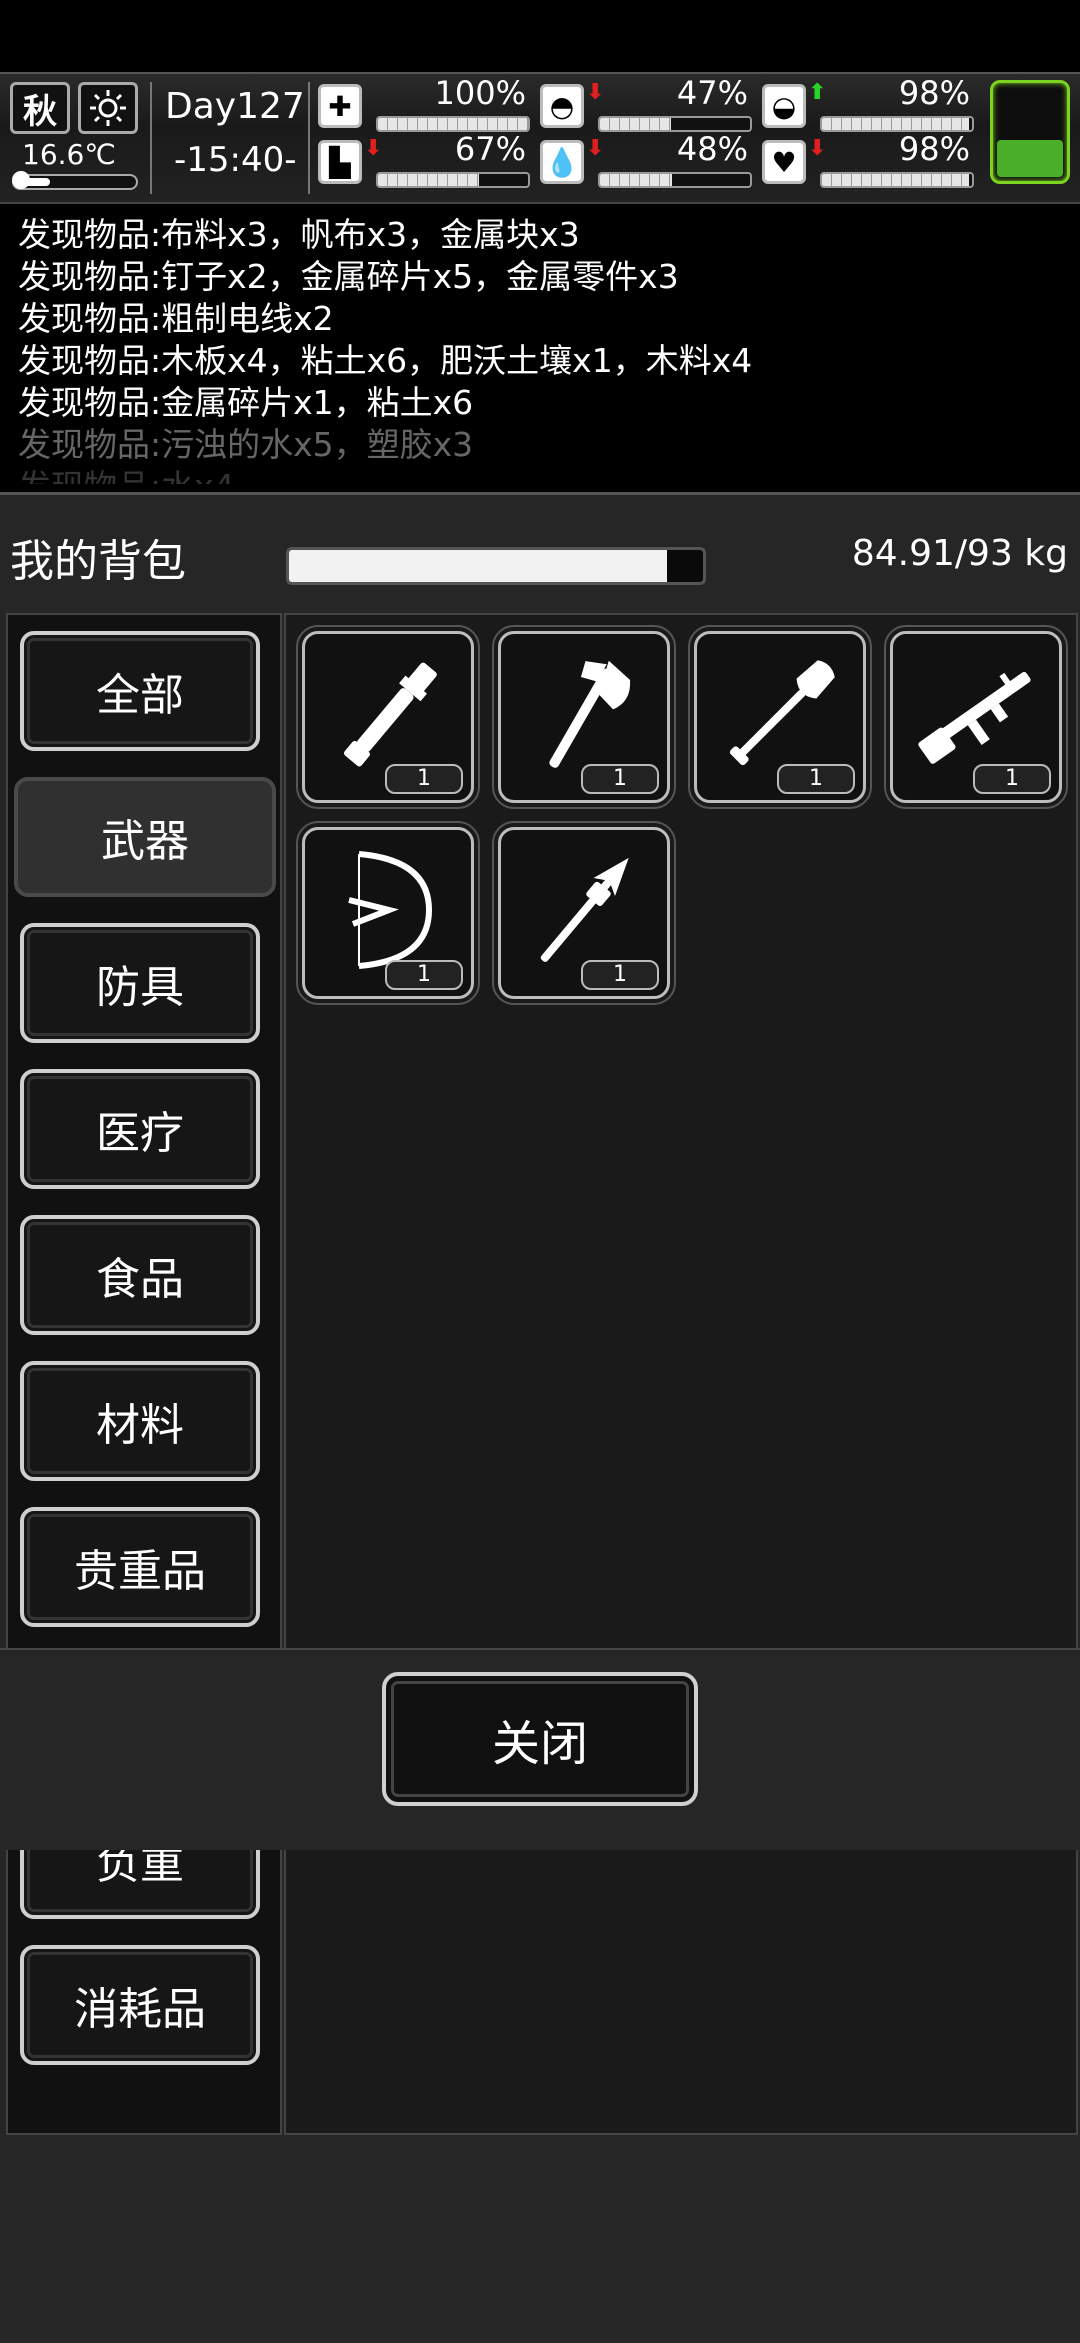 The height and width of the screenshot is (2343, 1080). I want to click on spear-icon, so click(584, 909).